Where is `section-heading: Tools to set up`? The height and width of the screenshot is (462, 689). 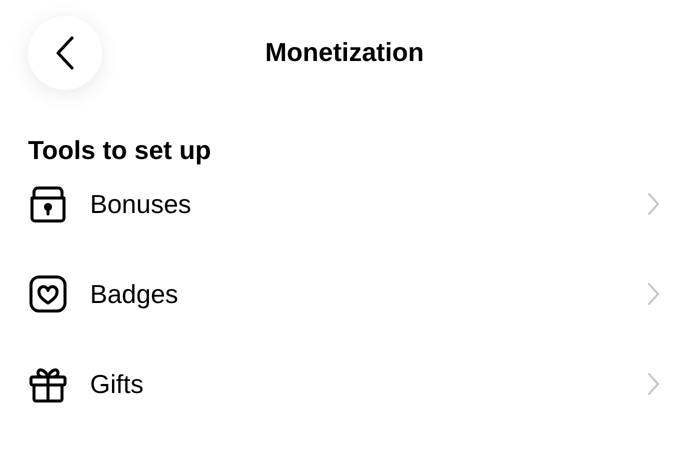
section-heading: Tools to set up is located at coordinates (119, 150).